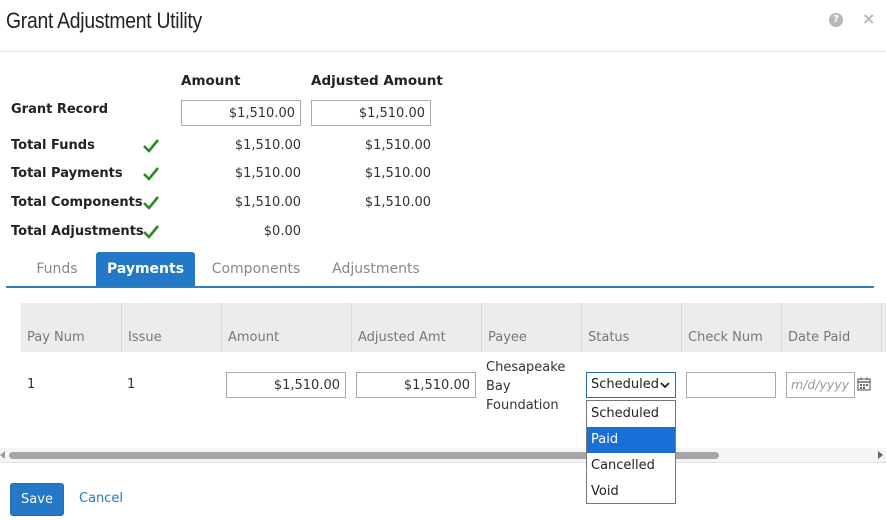 The image size is (886, 520). Describe the element at coordinates (57, 269) in the screenshot. I see `tab-funds: Funds` at that location.